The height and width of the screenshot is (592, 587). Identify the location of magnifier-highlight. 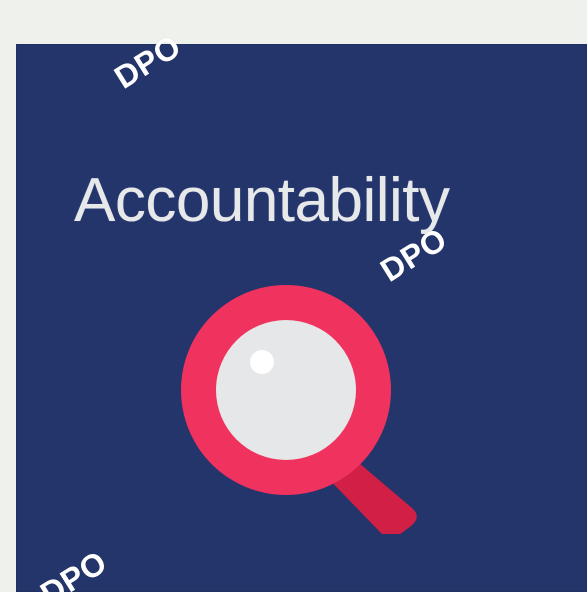
(262, 362).